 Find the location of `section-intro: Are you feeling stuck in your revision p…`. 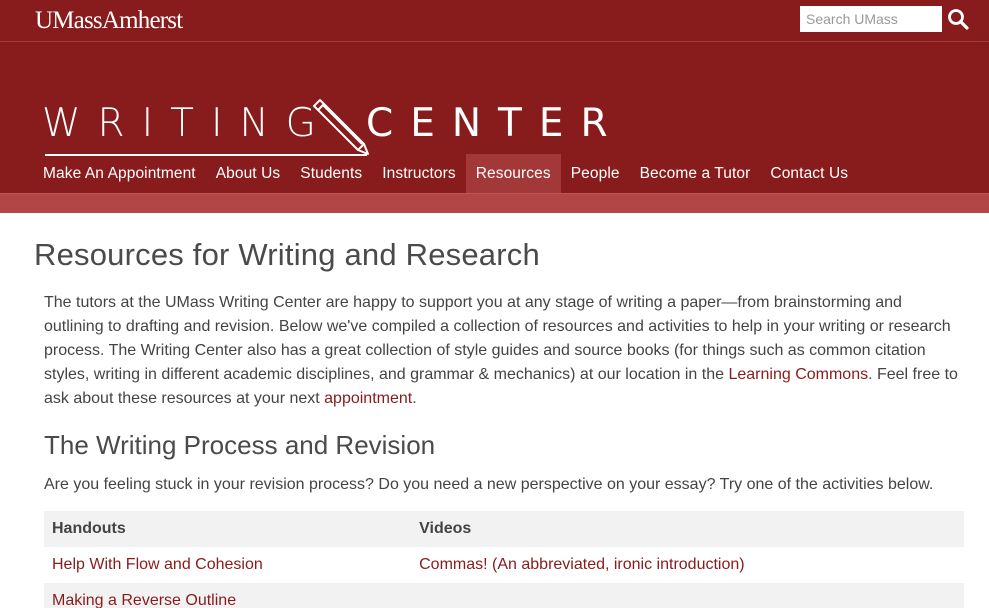

section-intro: Are you feeling stuck in your revision p… is located at coordinates (489, 484).